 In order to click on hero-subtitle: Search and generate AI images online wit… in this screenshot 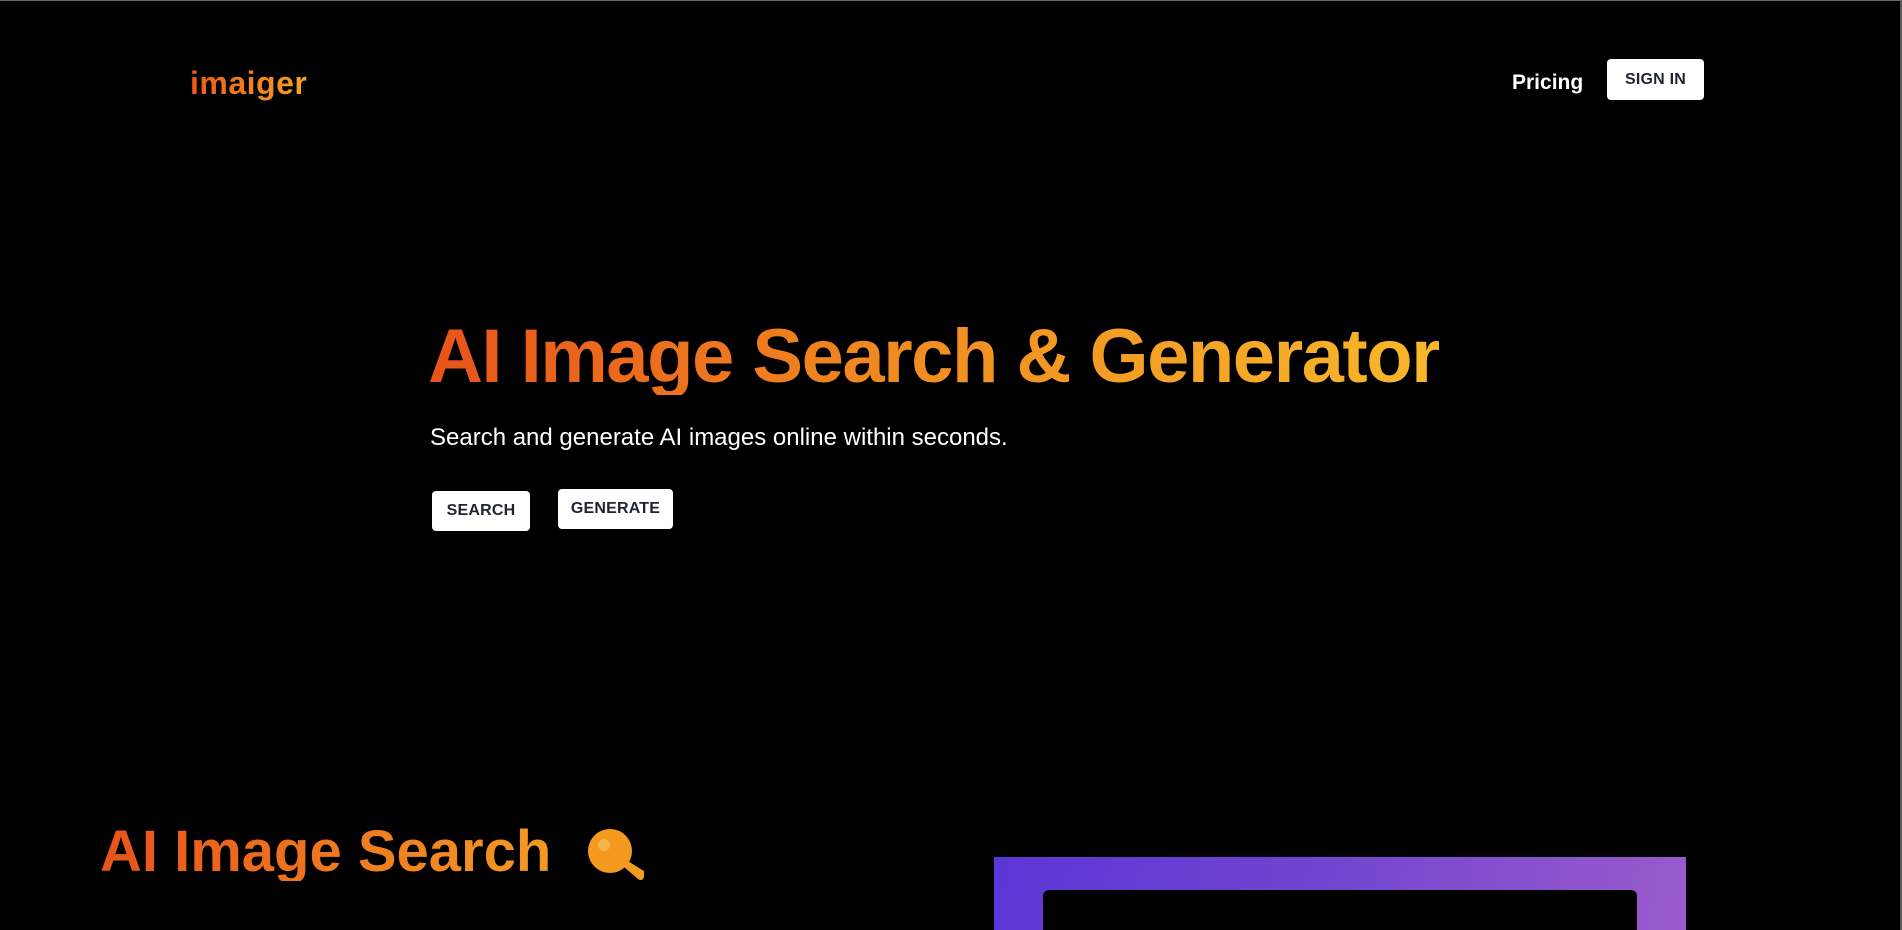, I will do `click(719, 437)`.